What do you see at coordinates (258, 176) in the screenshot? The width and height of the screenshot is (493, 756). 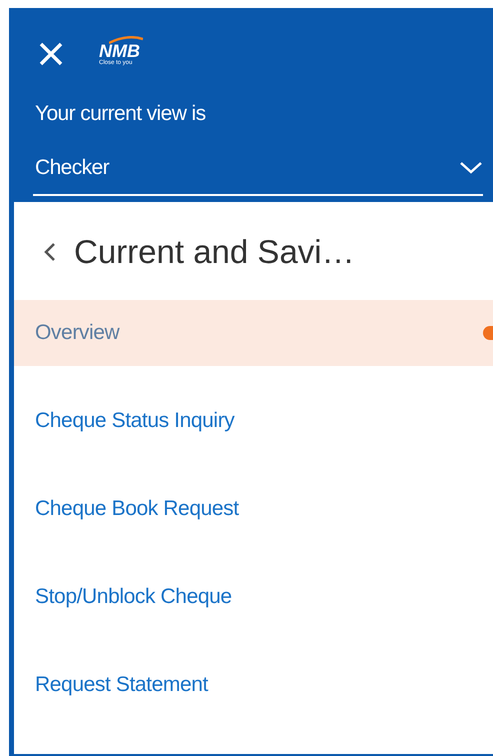 I see `view-select: Checker` at bounding box center [258, 176].